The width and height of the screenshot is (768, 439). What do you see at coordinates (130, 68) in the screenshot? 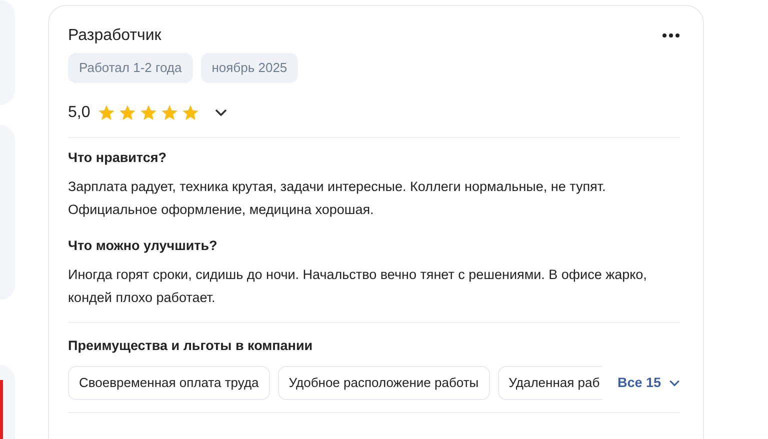
I see `tag: Работал 1-2 года` at bounding box center [130, 68].